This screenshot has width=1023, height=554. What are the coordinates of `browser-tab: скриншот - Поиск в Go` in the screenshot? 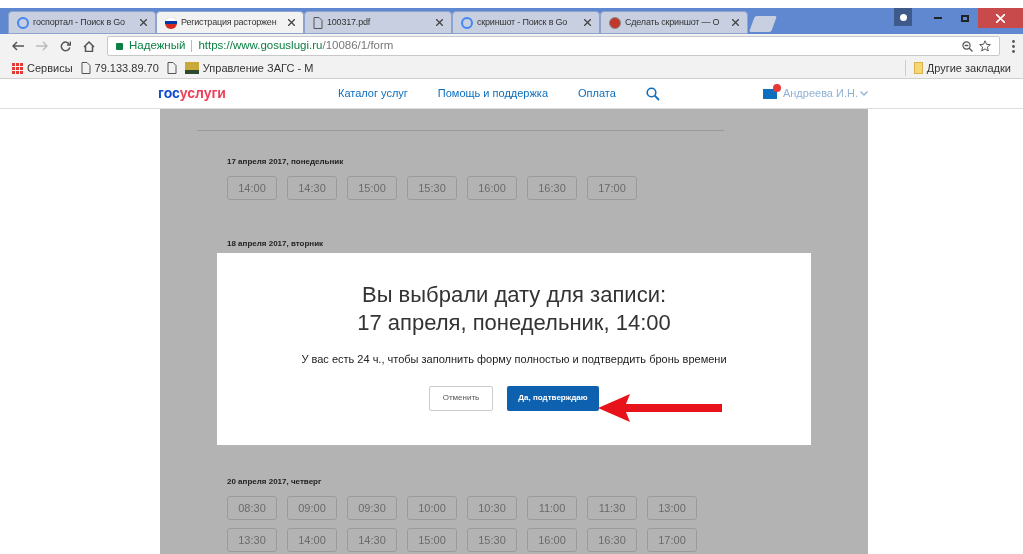 It's located at (526, 22).